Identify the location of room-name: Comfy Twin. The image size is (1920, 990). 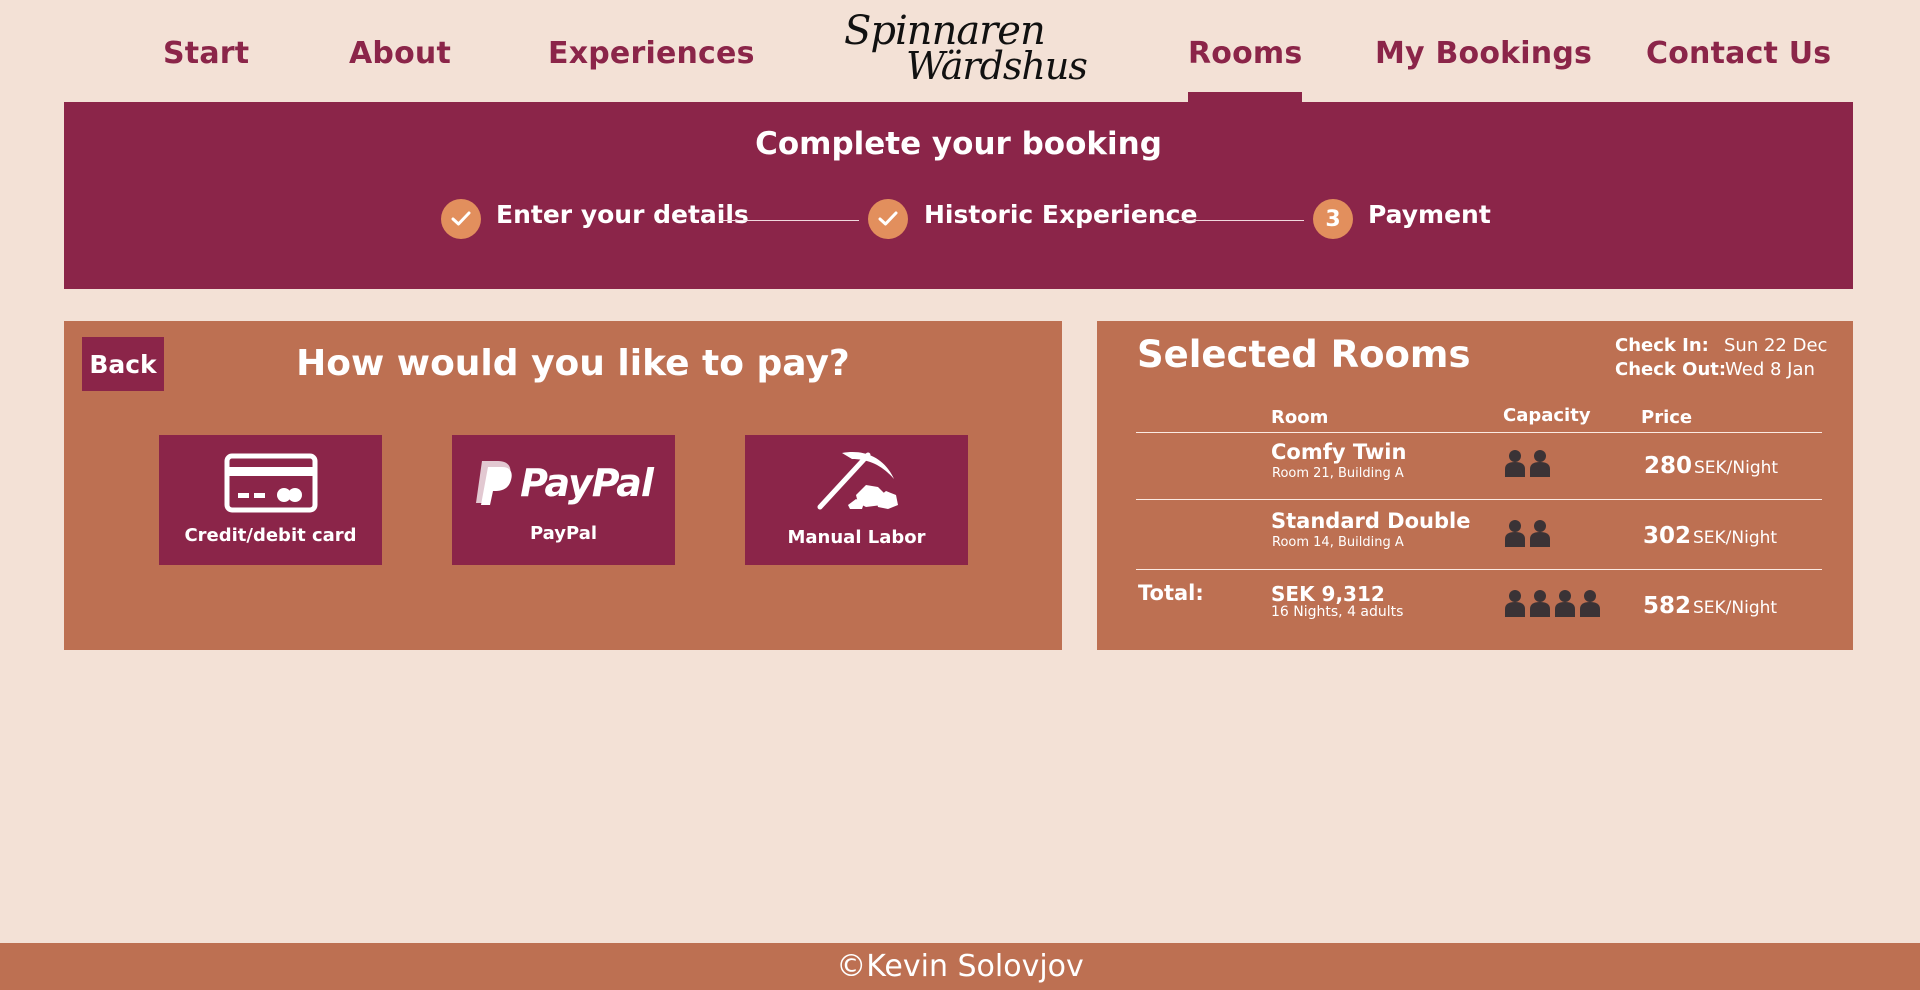
(1339, 452).